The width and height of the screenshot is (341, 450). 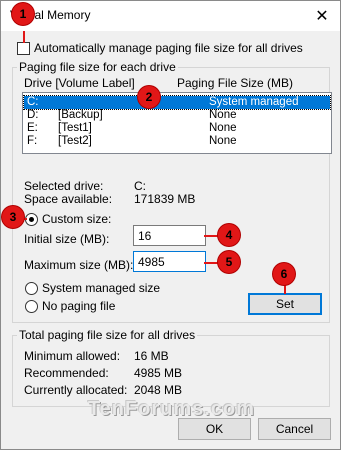 What do you see at coordinates (76, 390) in the screenshot?
I see `currently-allocated-label: Currently allocated:` at bounding box center [76, 390].